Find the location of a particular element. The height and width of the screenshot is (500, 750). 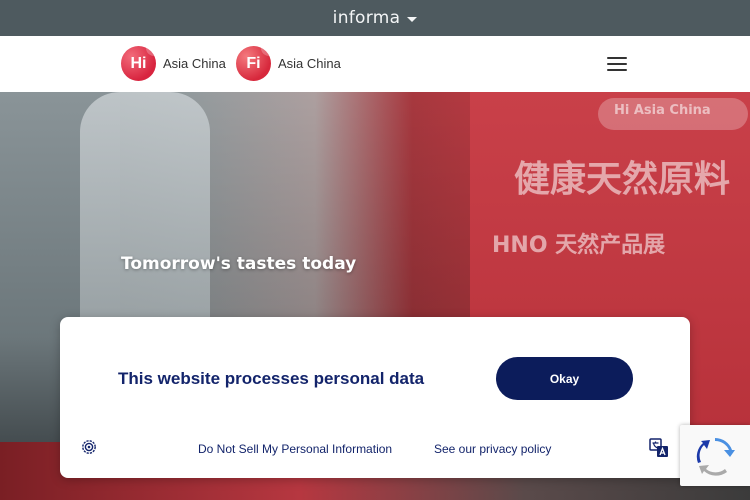

informa-brand-menu: informa is located at coordinates (375, 18).